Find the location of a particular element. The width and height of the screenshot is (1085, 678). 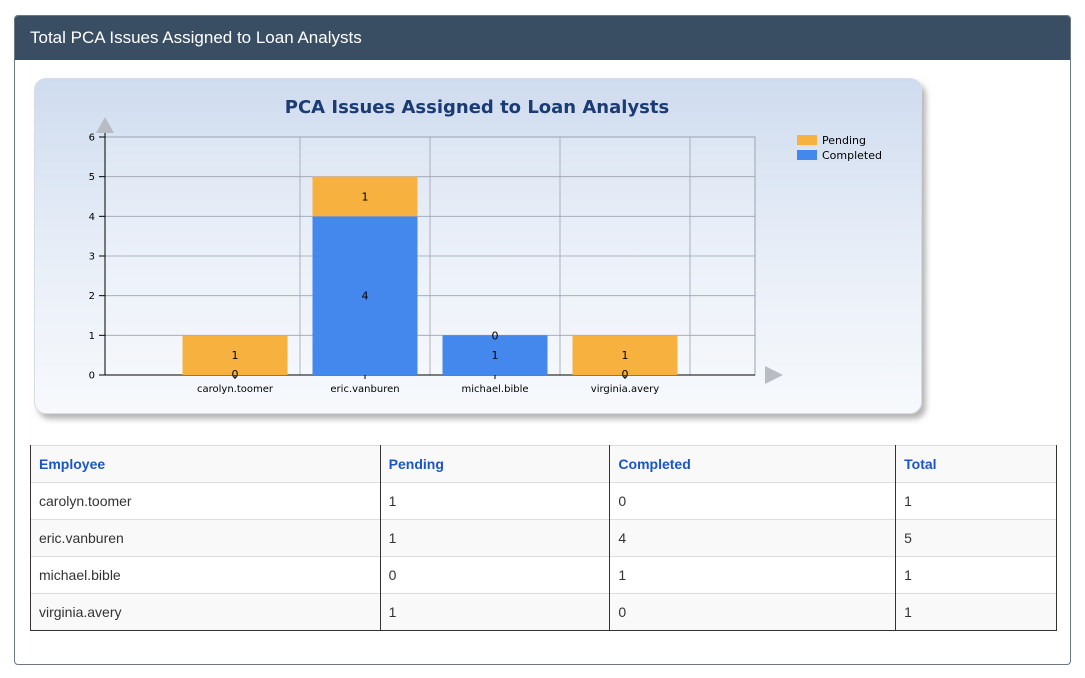

legend-swatch-pending is located at coordinates (807, 140).